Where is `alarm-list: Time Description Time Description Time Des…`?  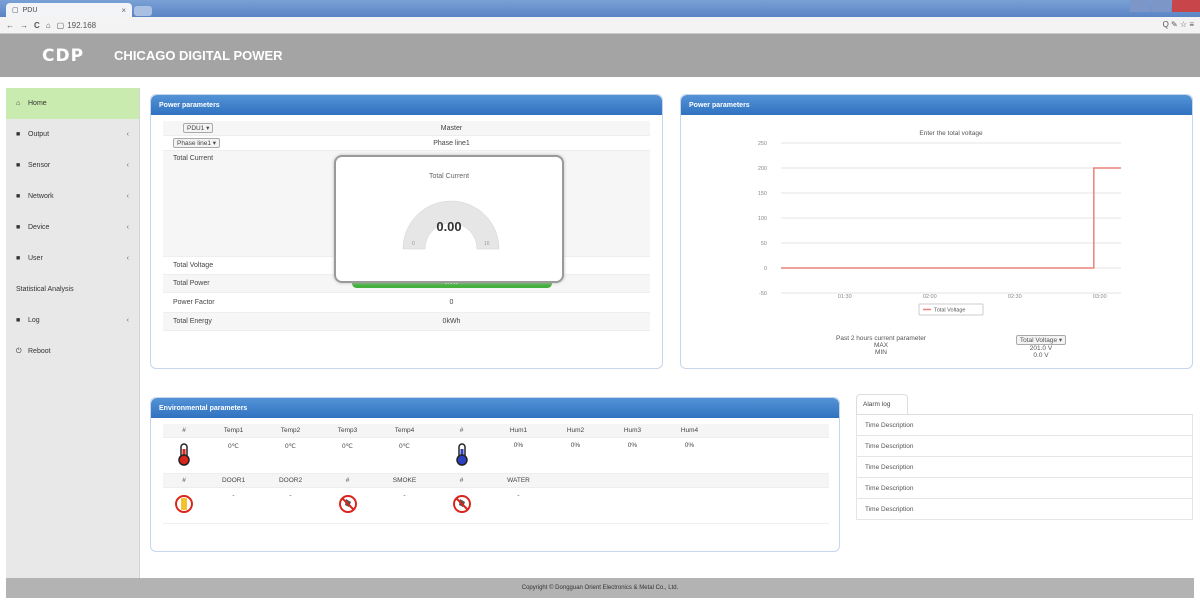
alarm-list: Time Description Time Description Time Des… is located at coordinates (1024, 467).